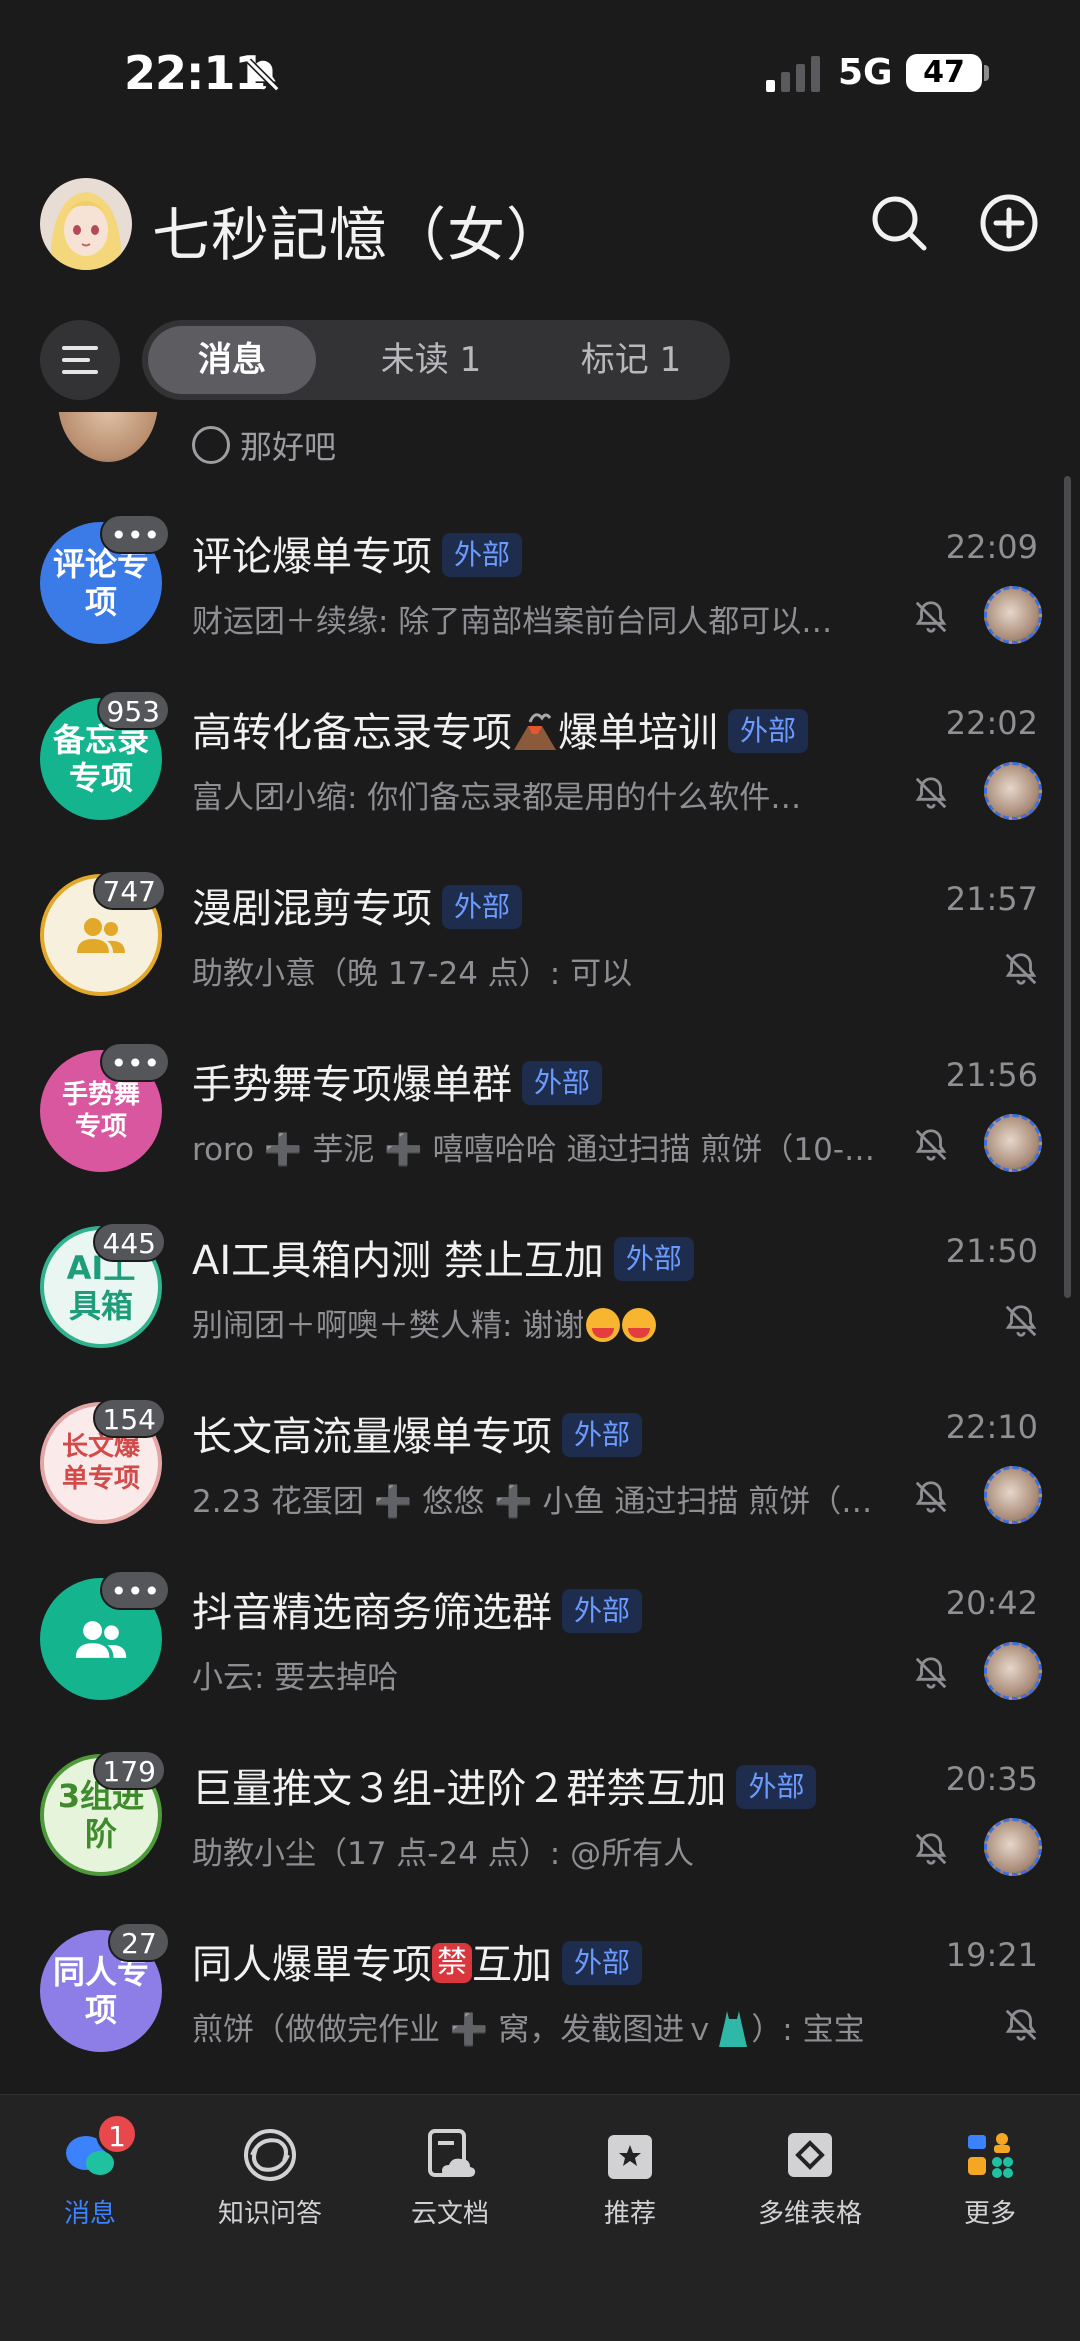 This screenshot has height=2341, width=1080. I want to click on tab-label: 消息, so click(89, 2214).